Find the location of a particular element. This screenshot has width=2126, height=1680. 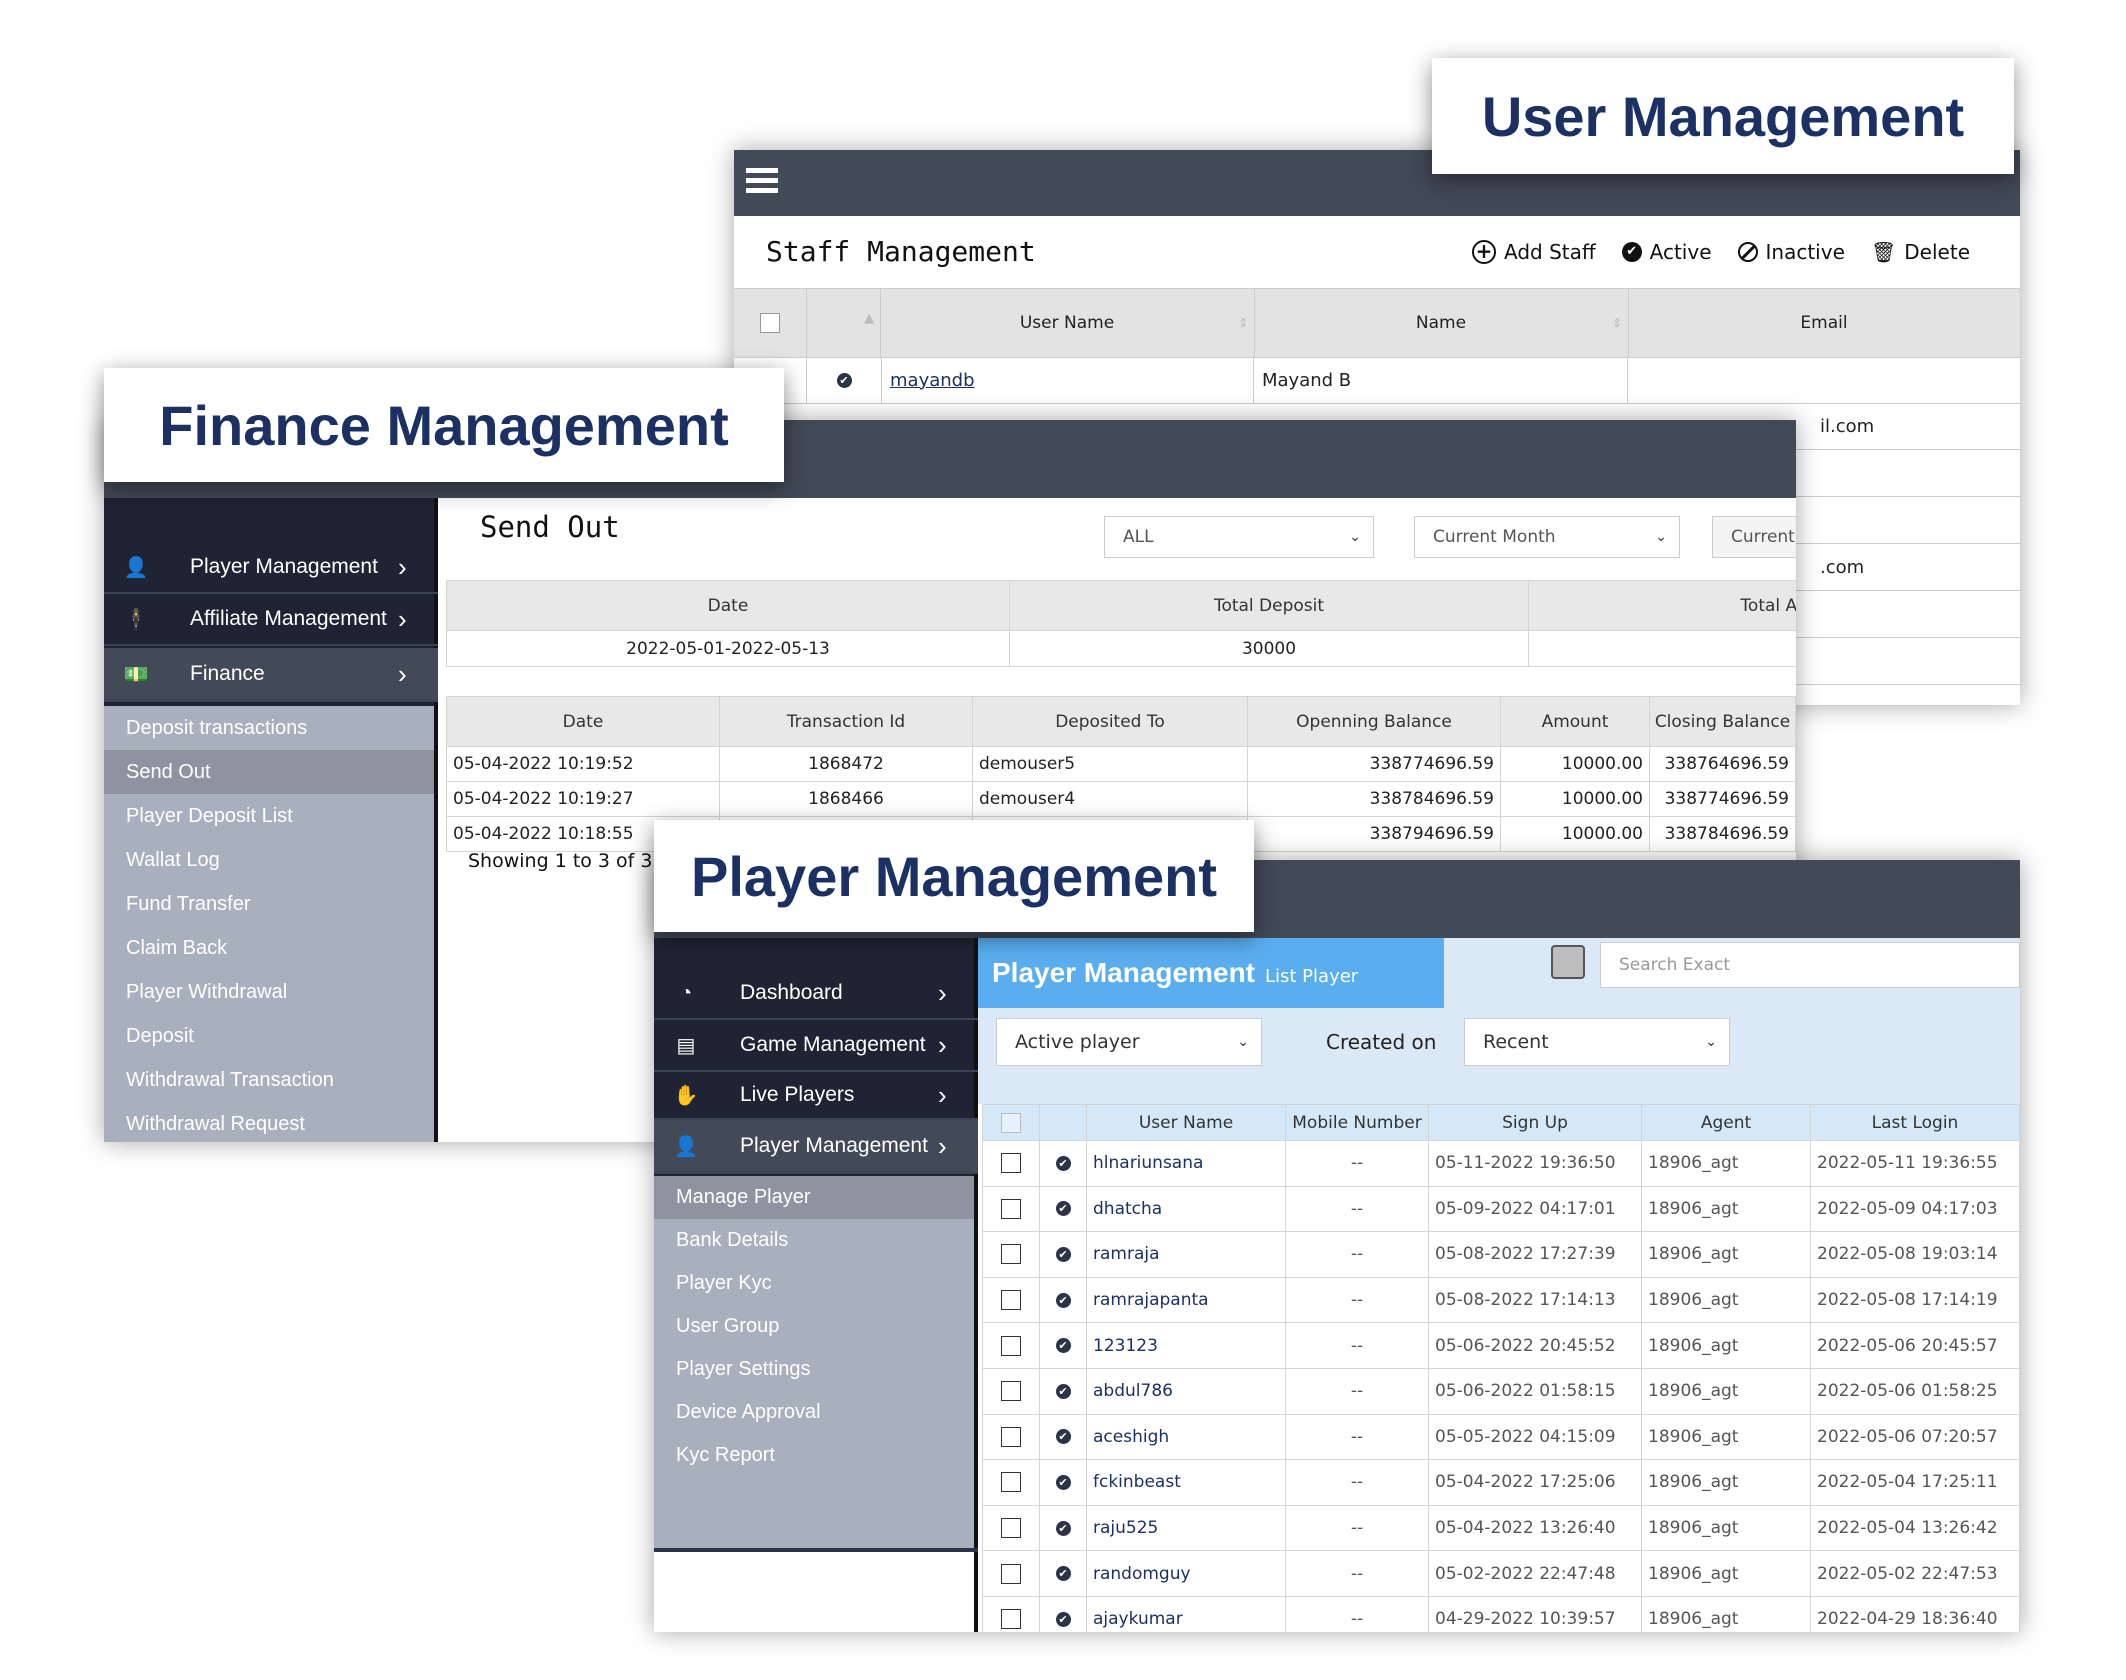

player-username: hlnariunsana is located at coordinates (1186, 1163).